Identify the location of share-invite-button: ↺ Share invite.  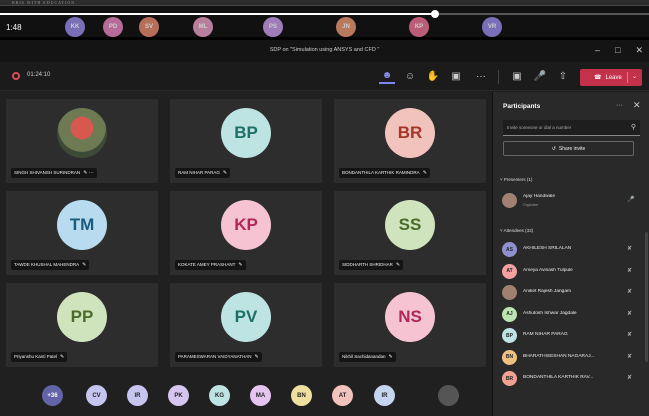
(568, 148).